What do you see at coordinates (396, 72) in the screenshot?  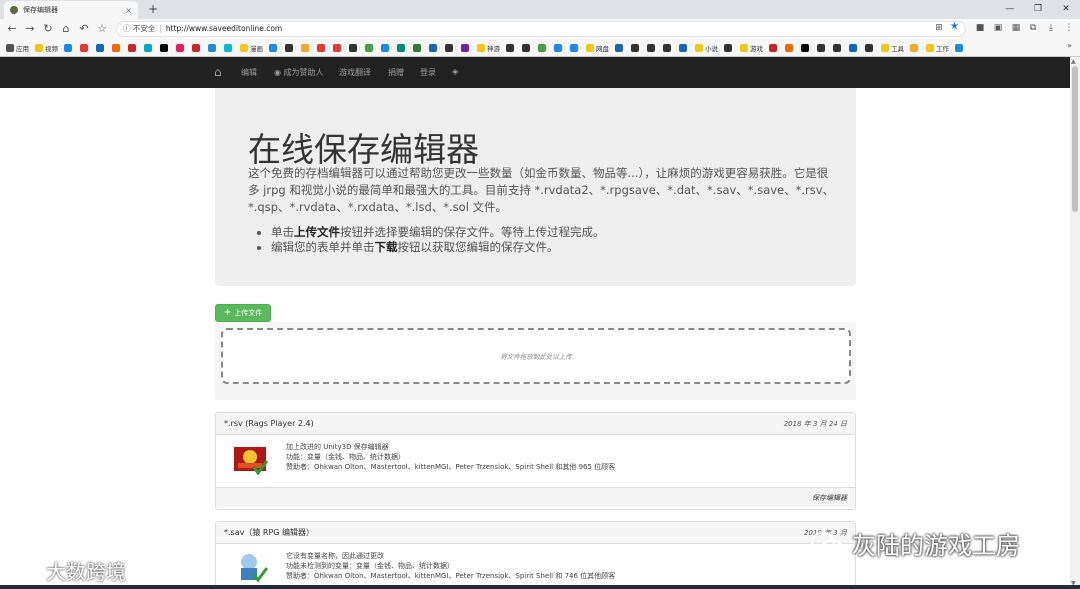 I see `nav-link-donate: 捐赠` at bounding box center [396, 72].